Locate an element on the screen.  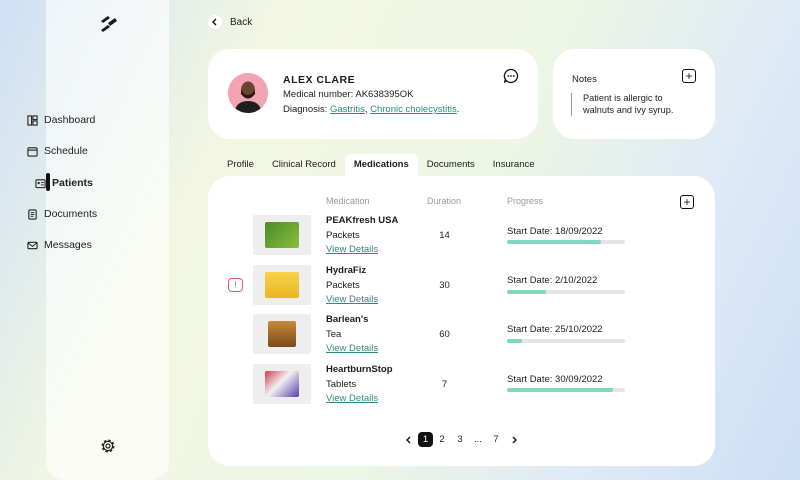
tab-insurance: Insurance is located at coordinates (514, 165).